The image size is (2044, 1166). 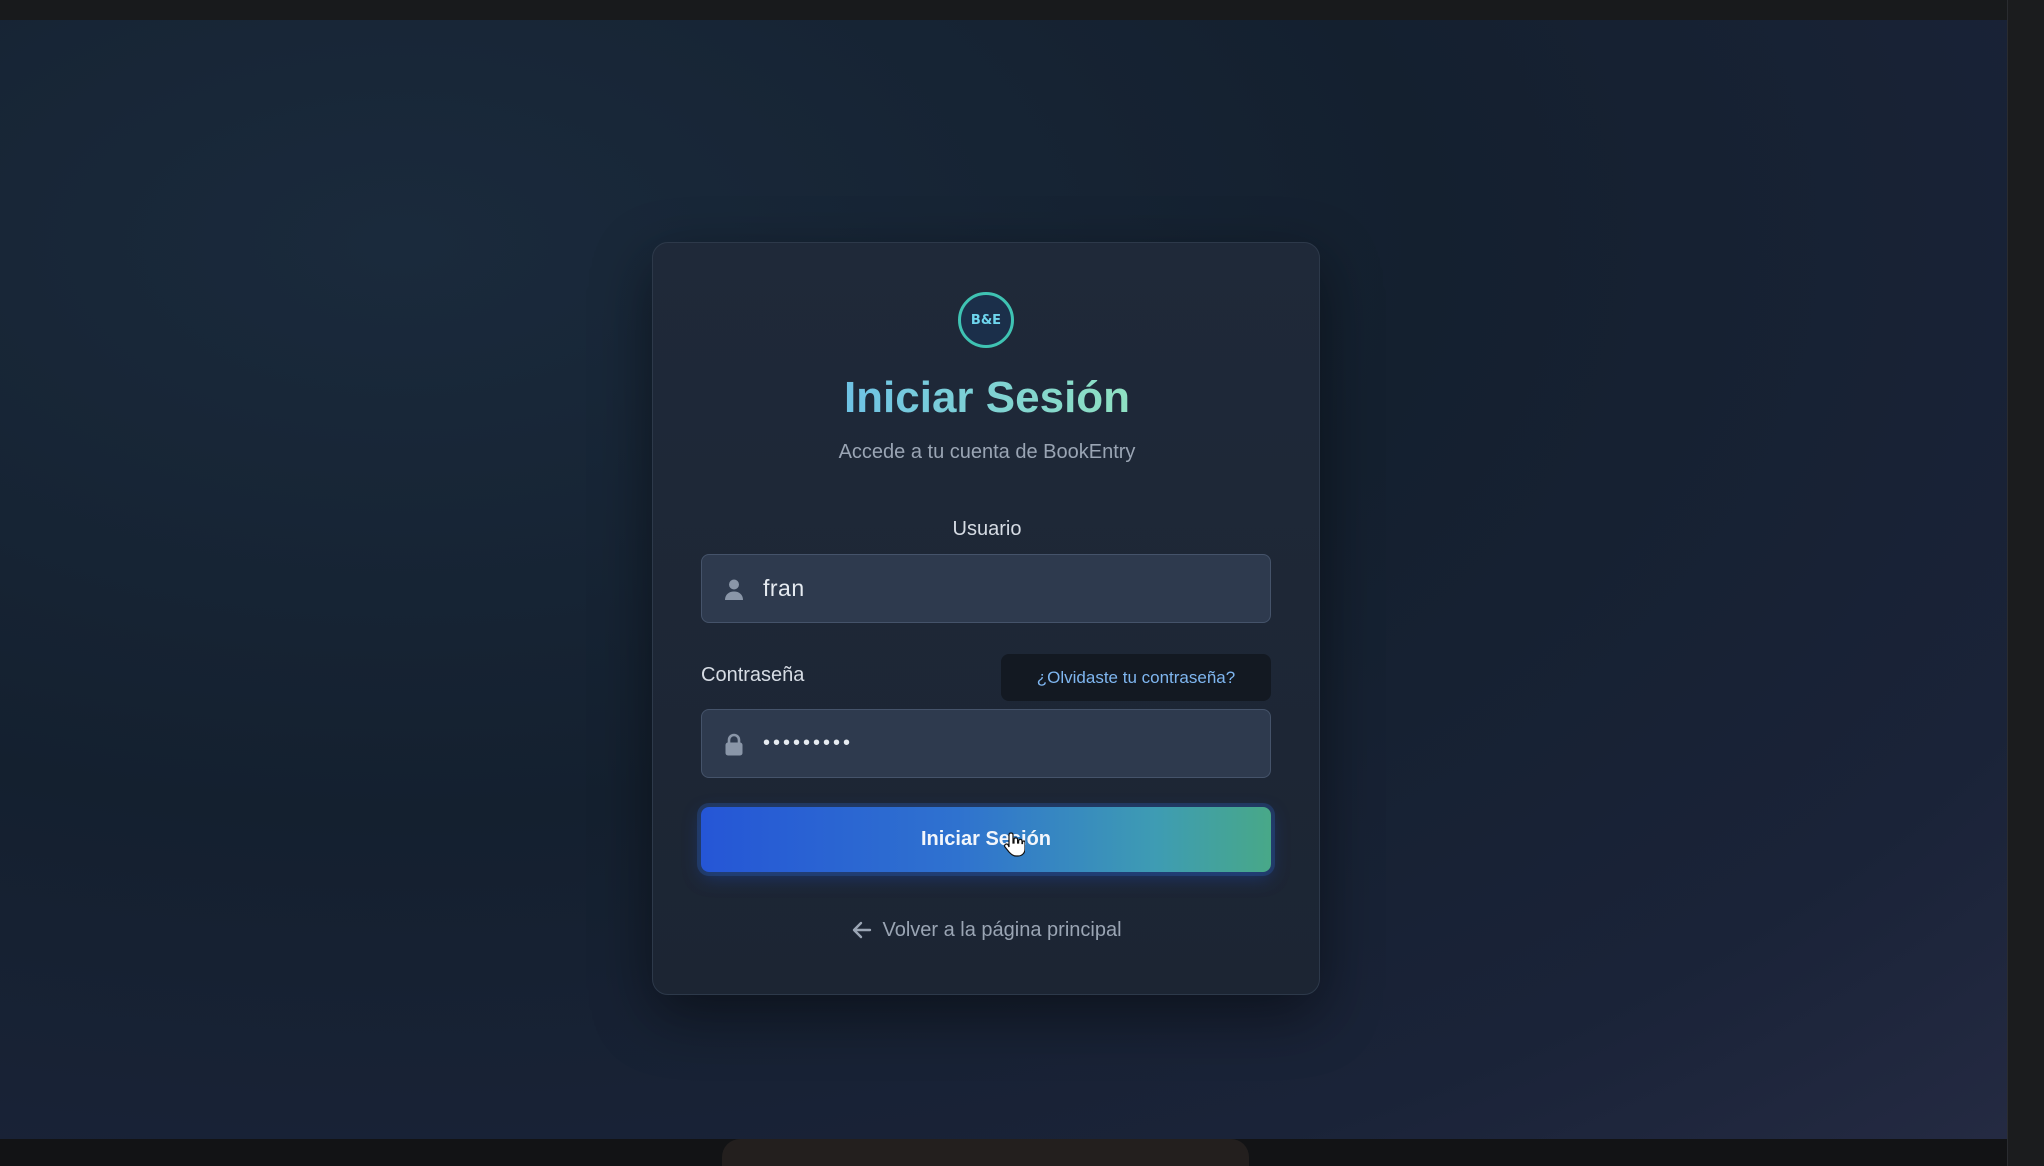 What do you see at coordinates (985, 1152) in the screenshot?
I see `bottom-dock-pill` at bounding box center [985, 1152].